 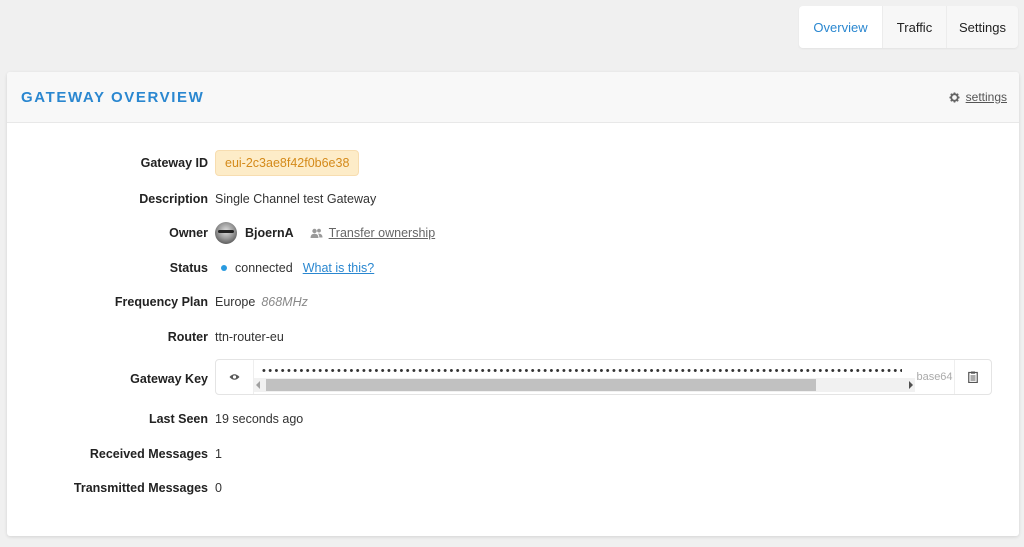 I want to click on users-icon, so click(x=316, y=233).